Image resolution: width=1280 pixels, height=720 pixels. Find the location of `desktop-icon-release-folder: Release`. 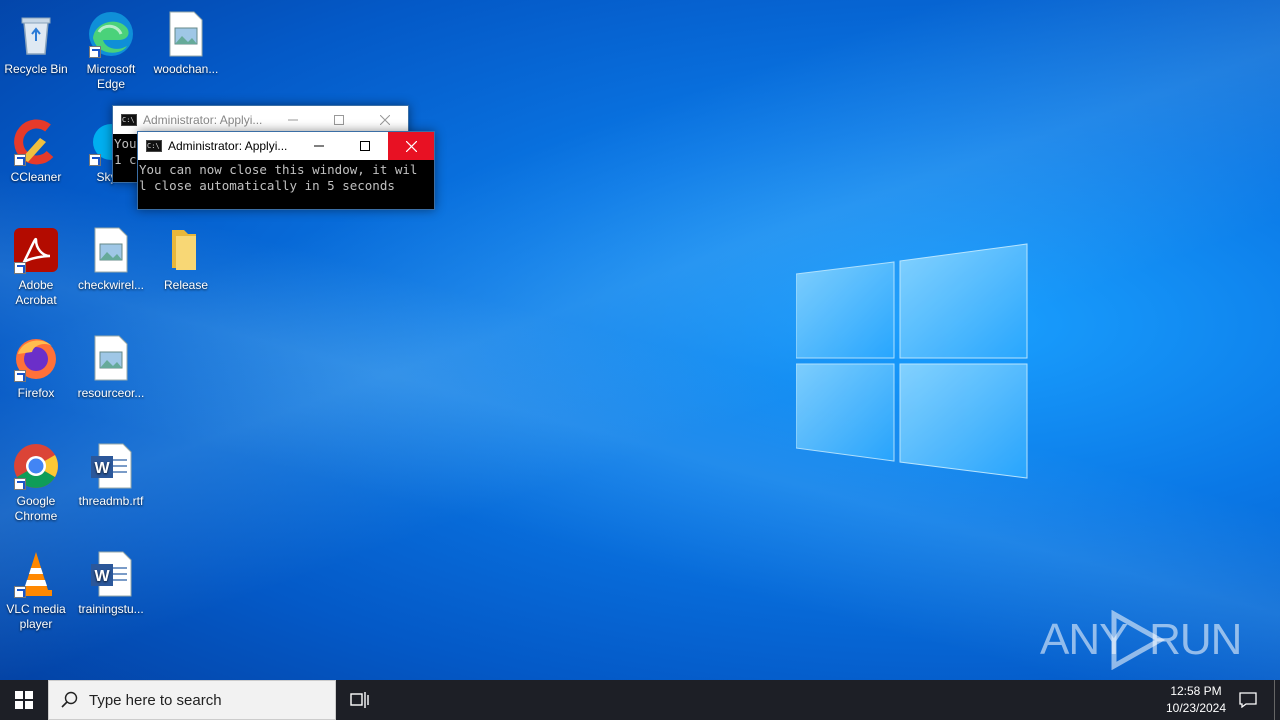

desktop-icon-release-folder: Release is located at coordinates (186, 257).